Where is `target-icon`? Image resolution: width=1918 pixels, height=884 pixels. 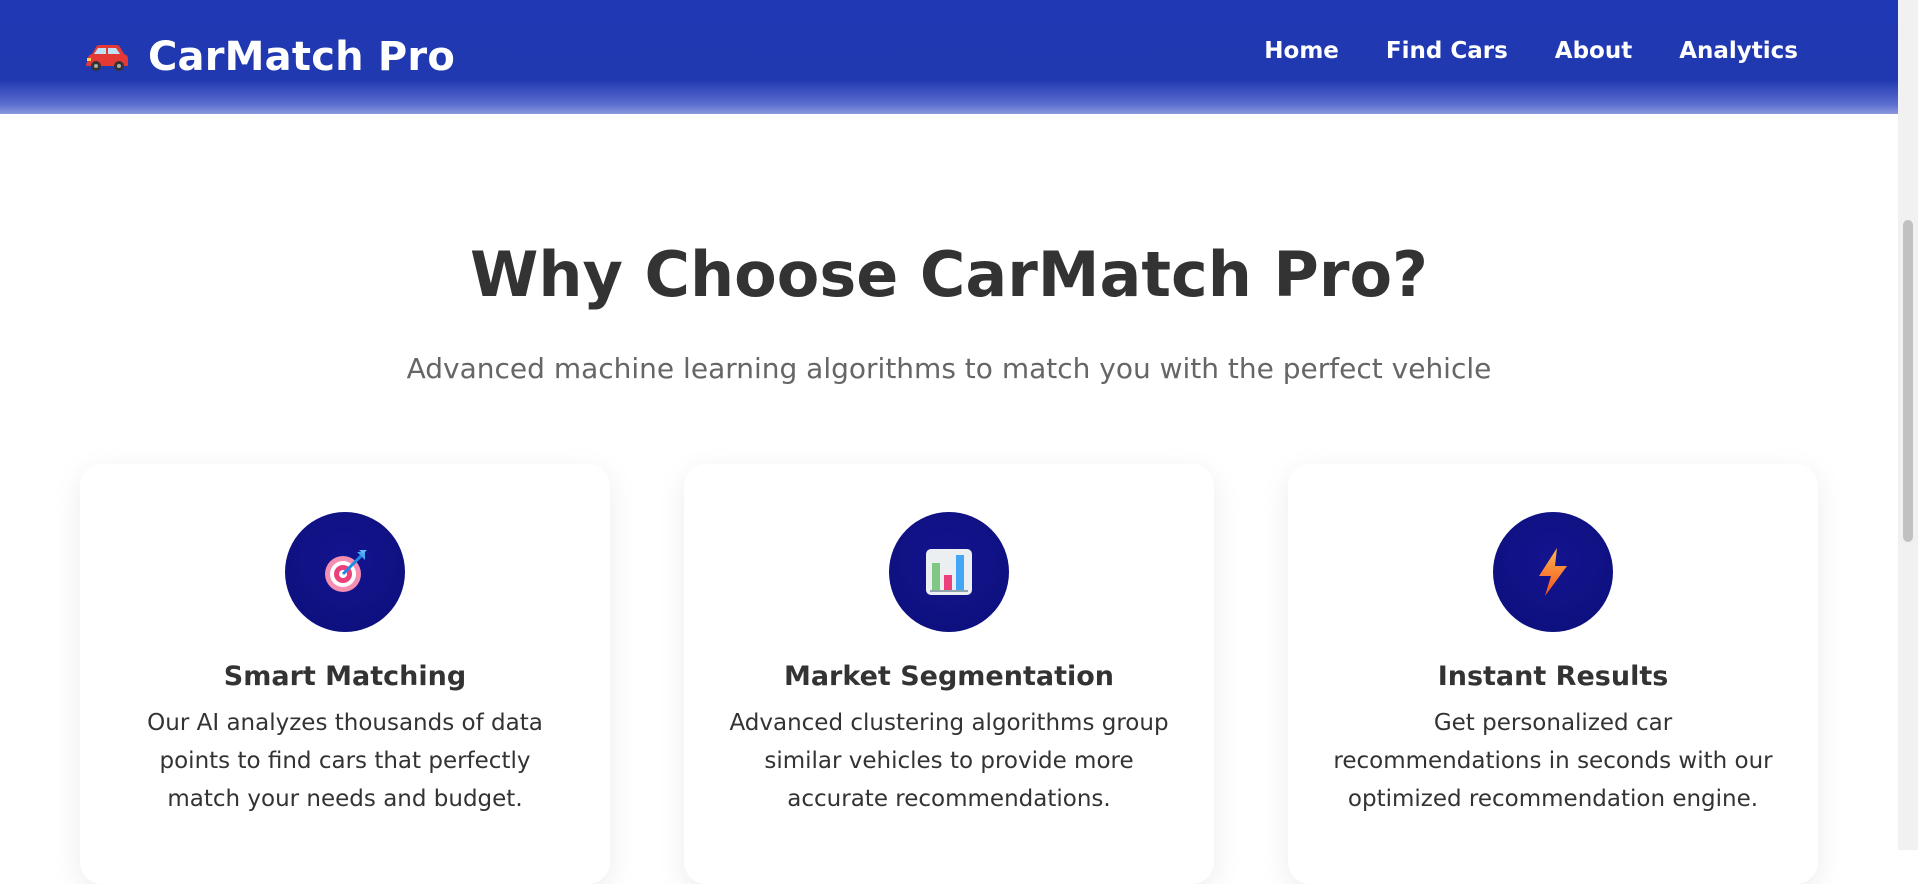 target-icon is located at coordinates (346, 571).